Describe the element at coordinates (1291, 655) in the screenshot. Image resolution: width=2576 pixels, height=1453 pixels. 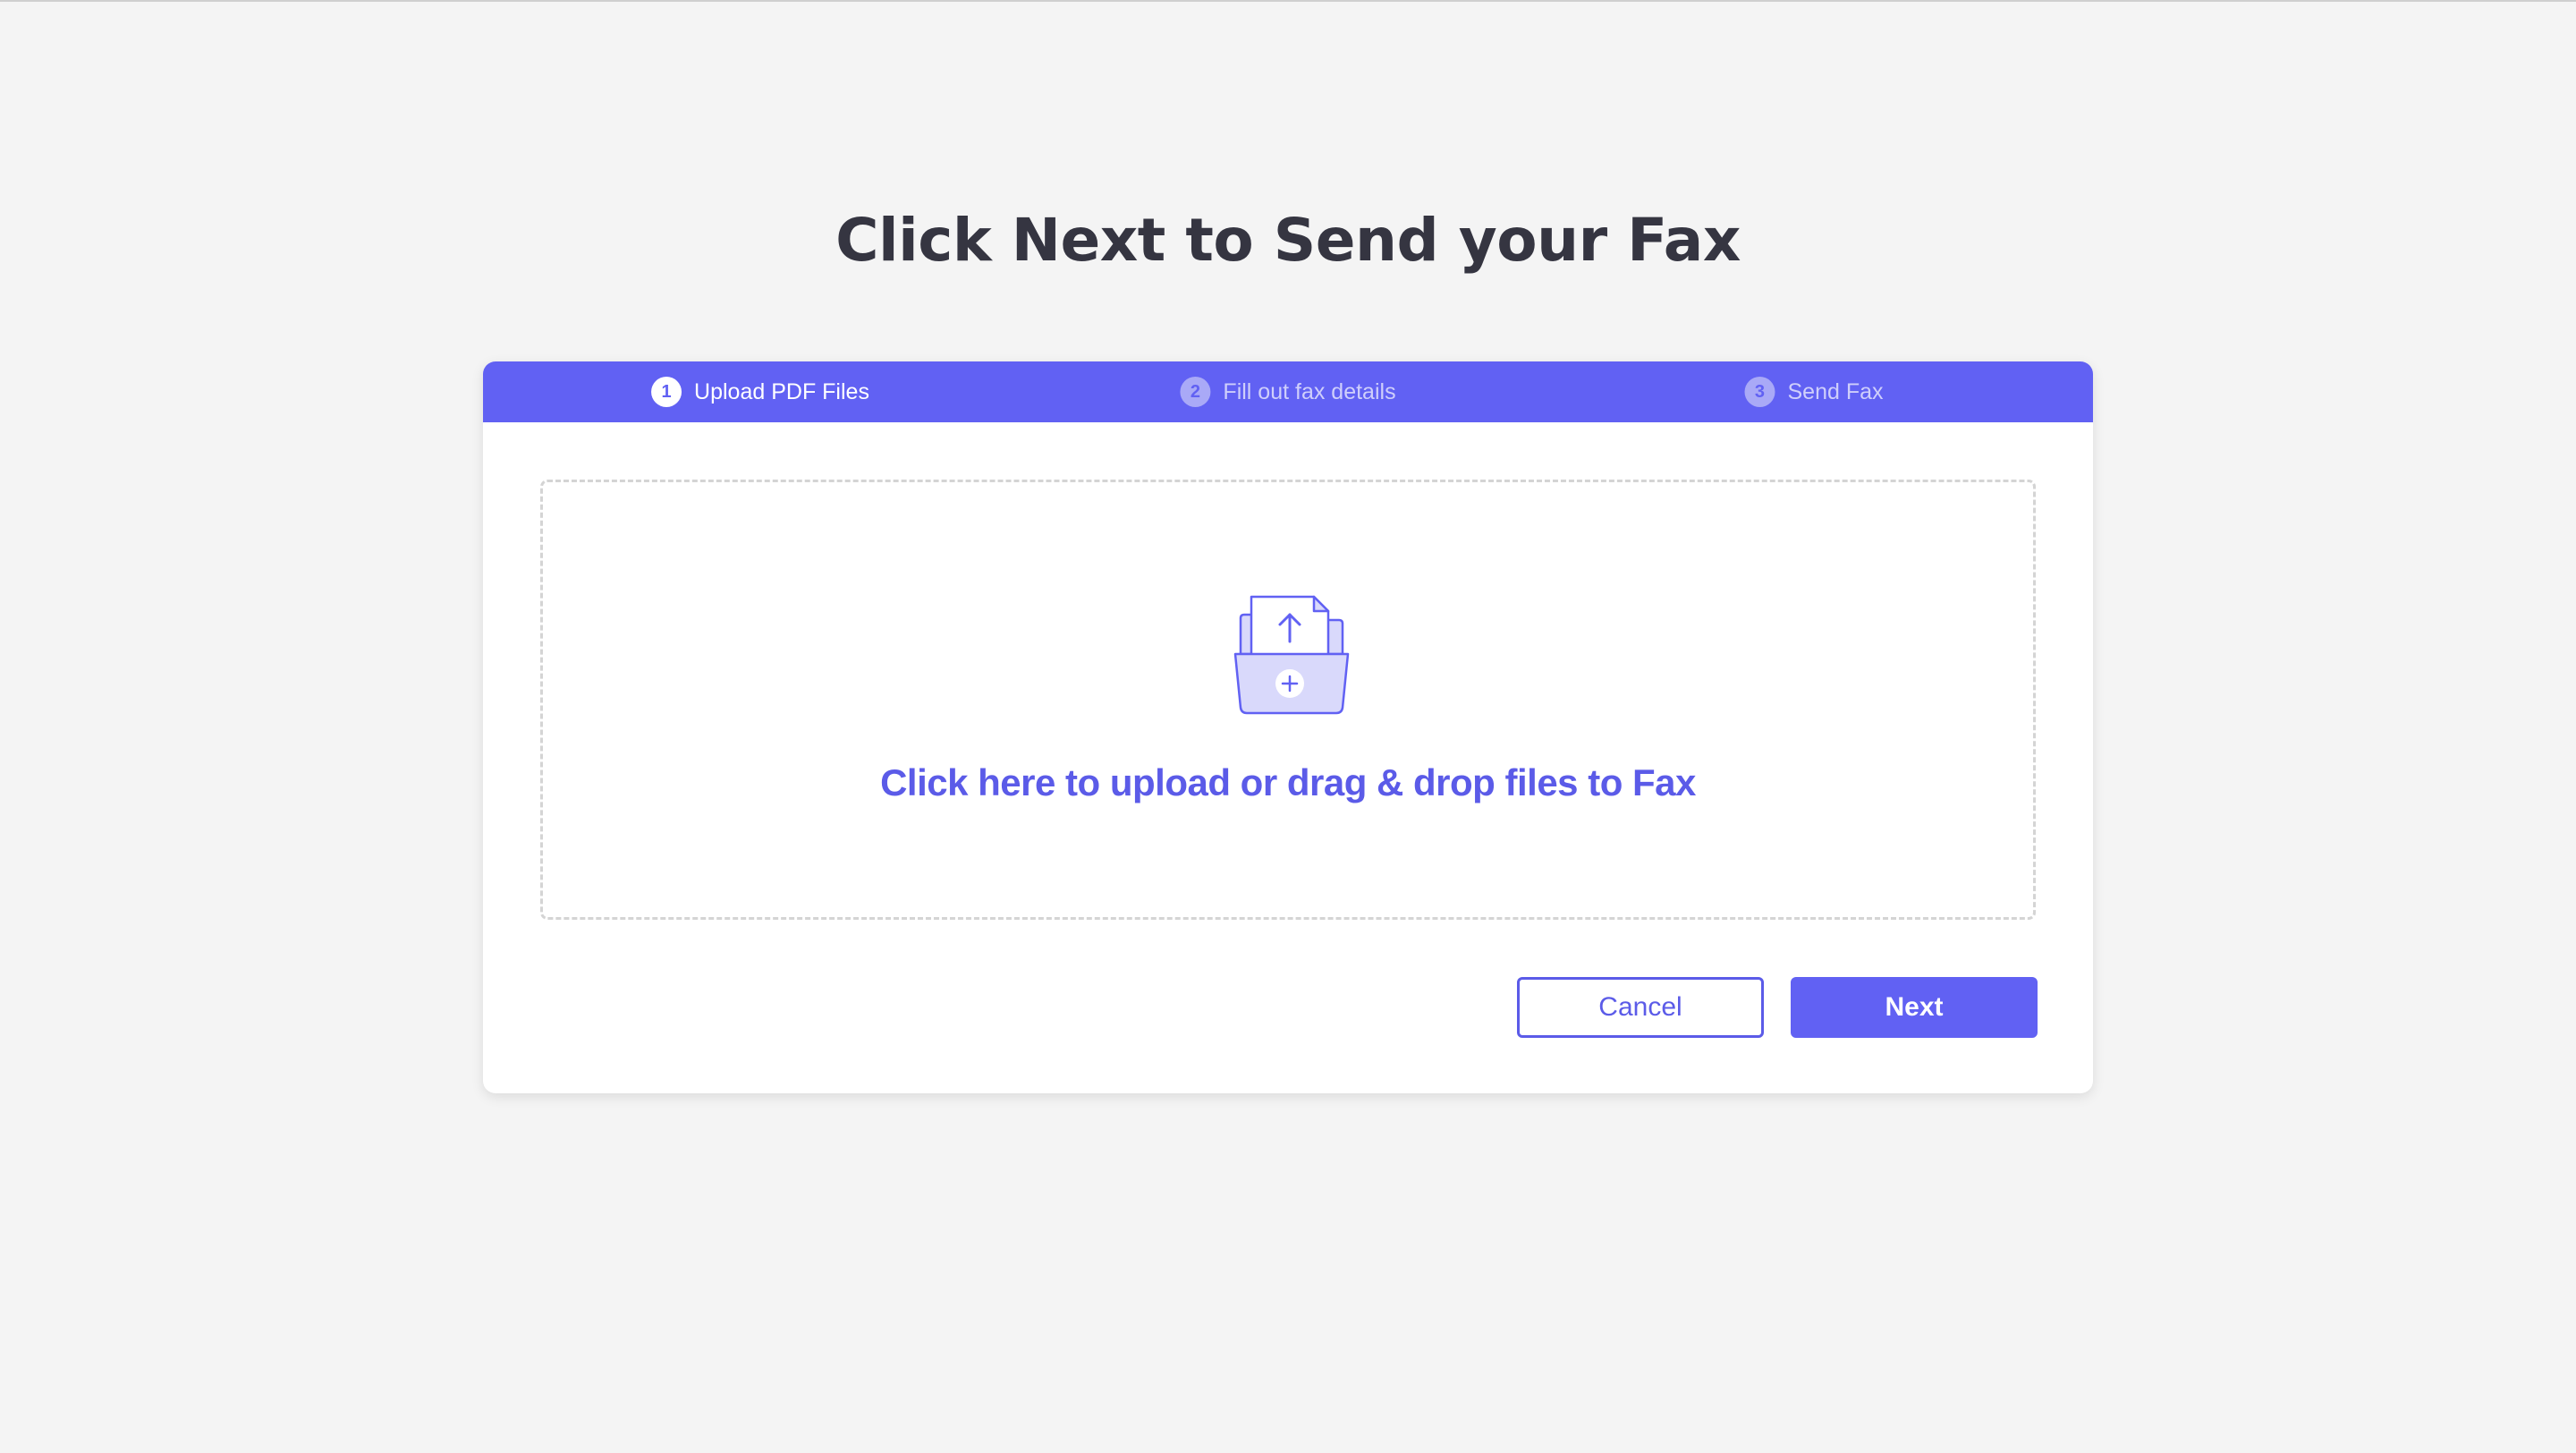
I see `folder-upload-icon` at that location.